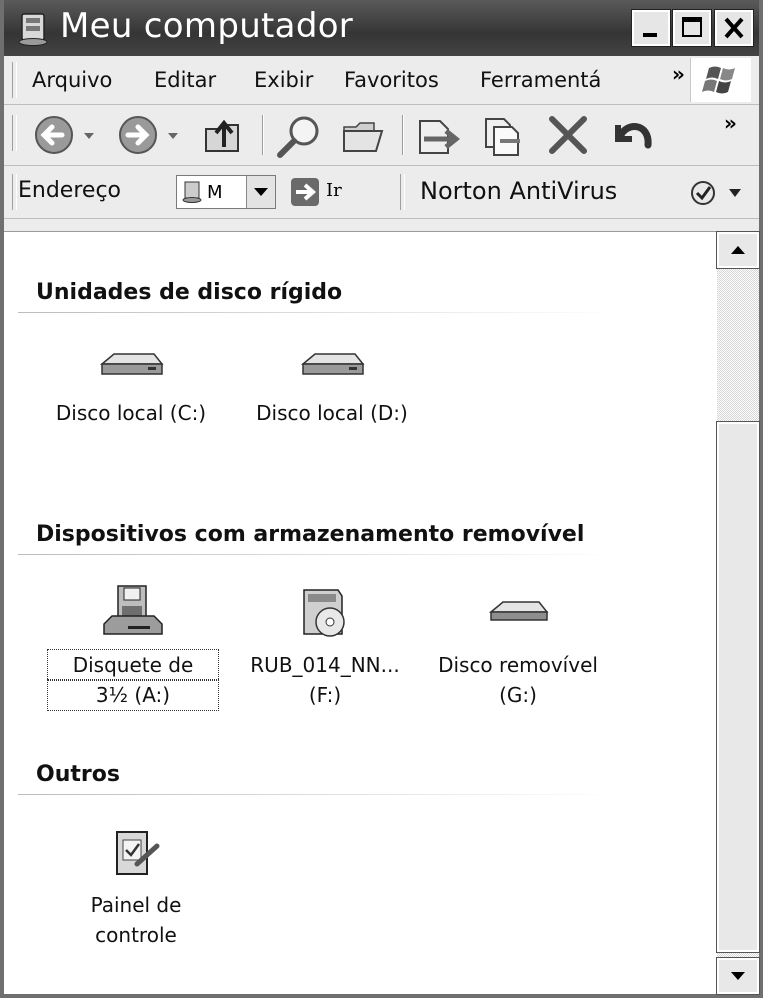 The width and height of the screenshot is (763, 998). I want to click on drive-item-c: Disco local (C:), so click(131, 388).